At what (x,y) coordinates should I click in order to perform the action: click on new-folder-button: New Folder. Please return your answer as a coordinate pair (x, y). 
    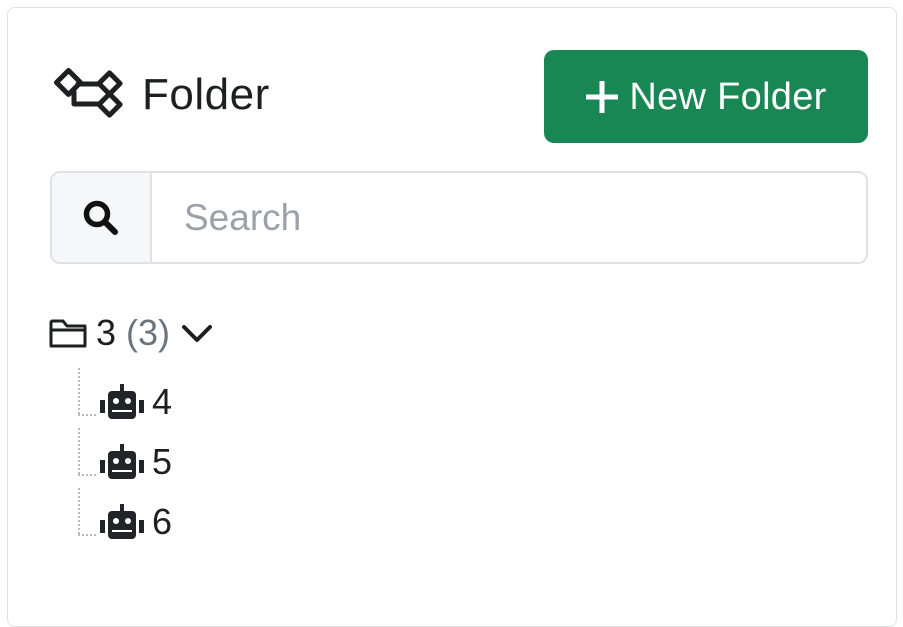
    Looking at the image, I should click on (706, 96).